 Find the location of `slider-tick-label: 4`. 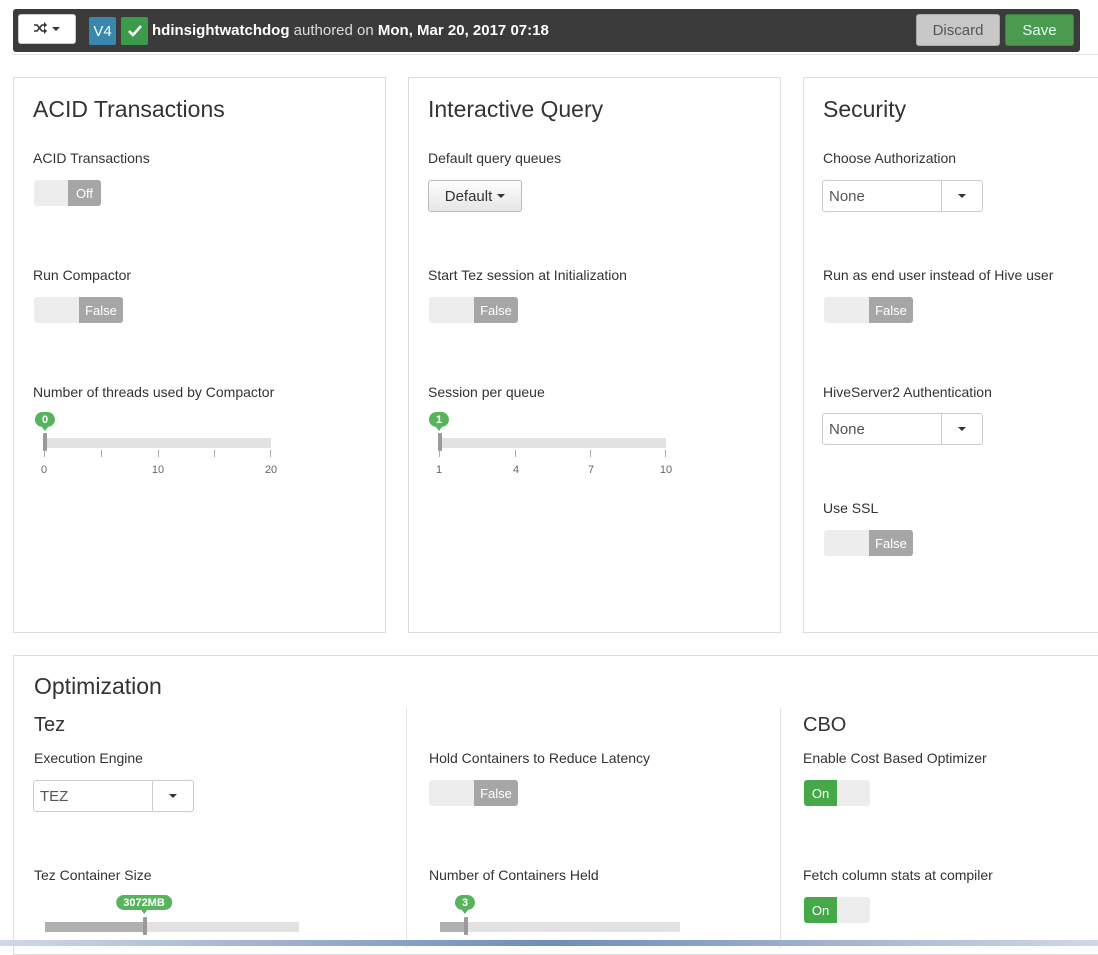

slider-tick-label: 4 is located at coordinates (516, 470).